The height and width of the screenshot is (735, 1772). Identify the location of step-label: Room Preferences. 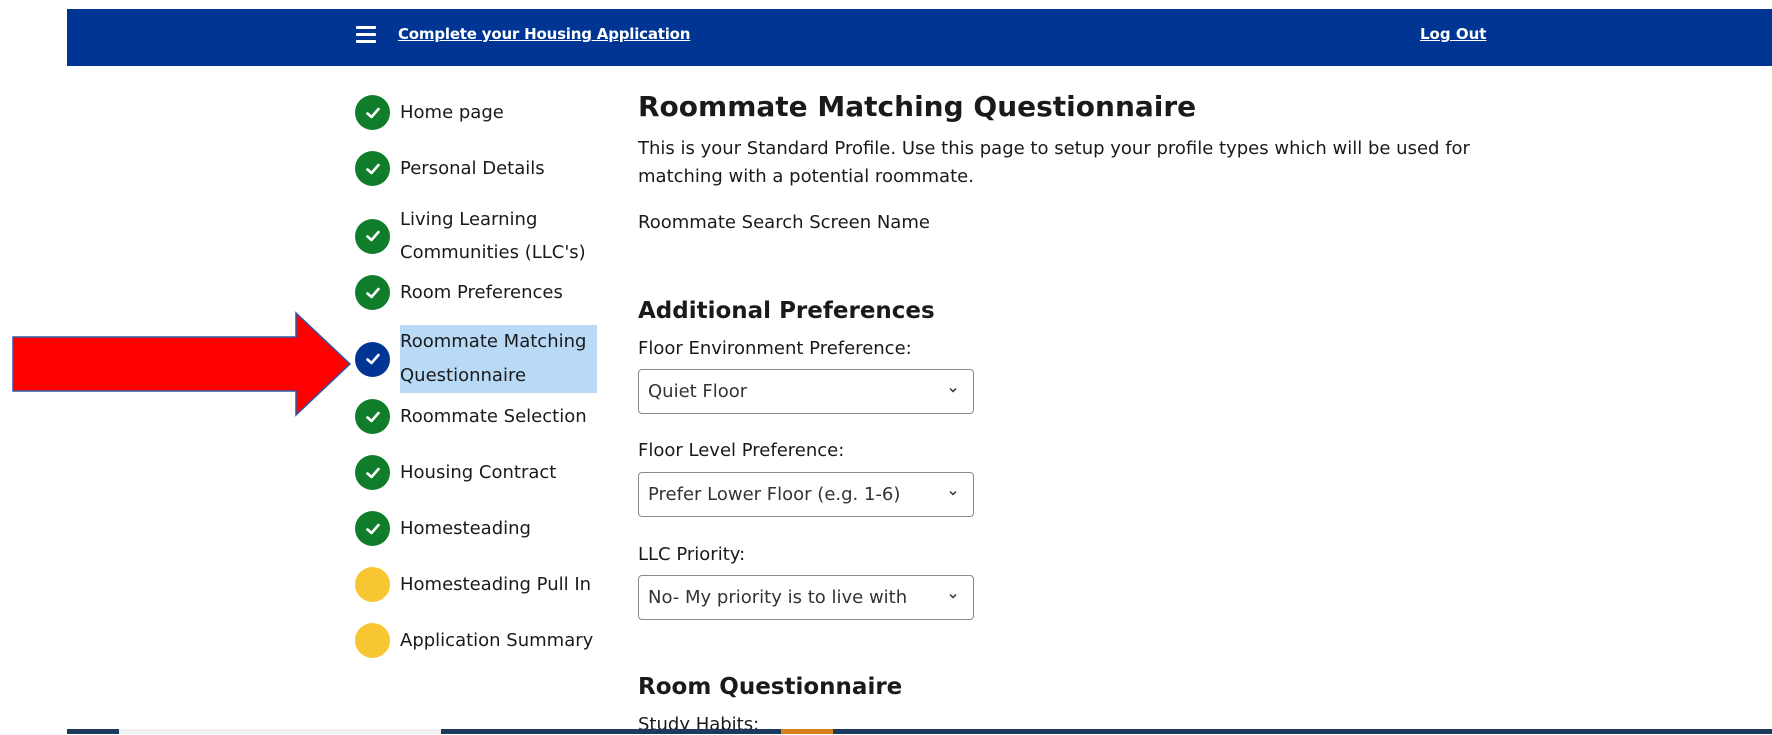
(481, 292).